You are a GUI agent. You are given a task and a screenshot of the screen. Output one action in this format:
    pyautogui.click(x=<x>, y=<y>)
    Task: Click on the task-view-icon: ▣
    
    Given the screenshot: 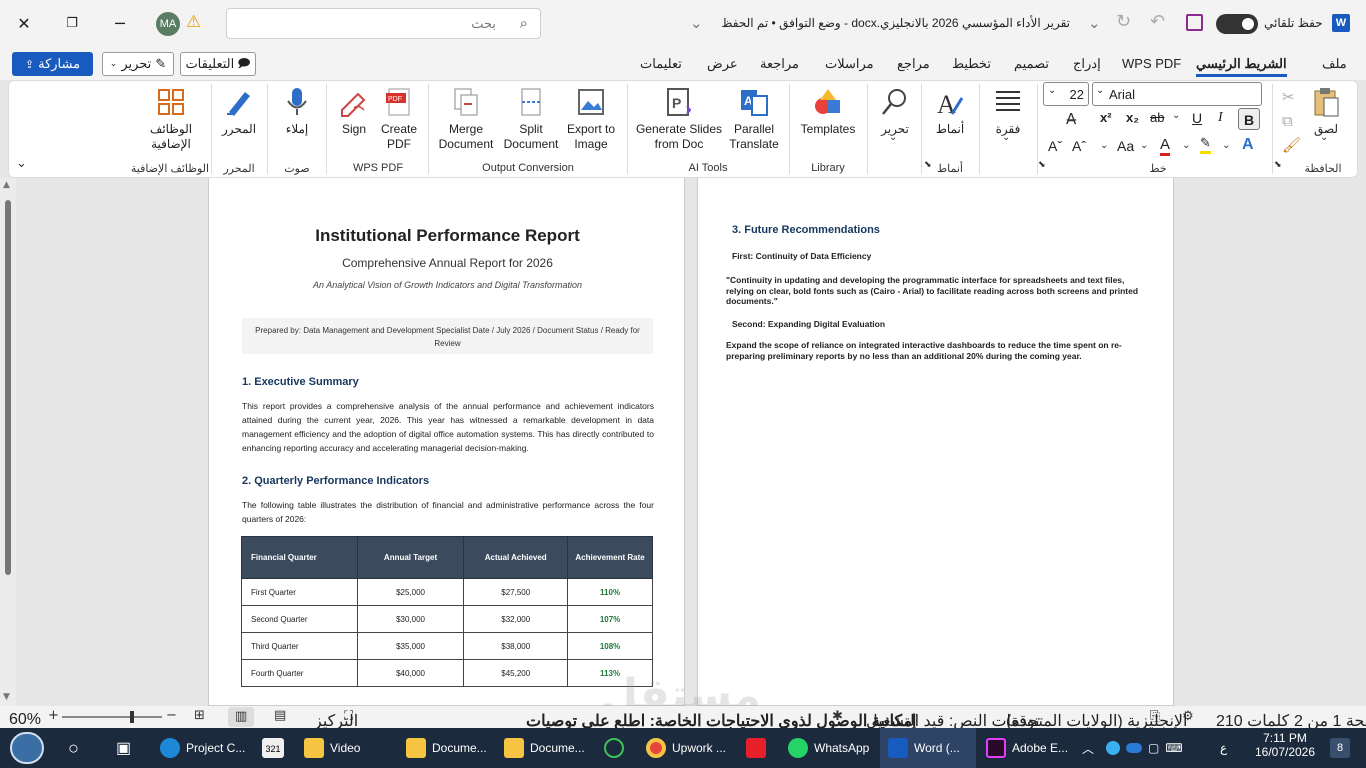 What is the action you would take?
    pyautogui.click(x=123, y=748)
    